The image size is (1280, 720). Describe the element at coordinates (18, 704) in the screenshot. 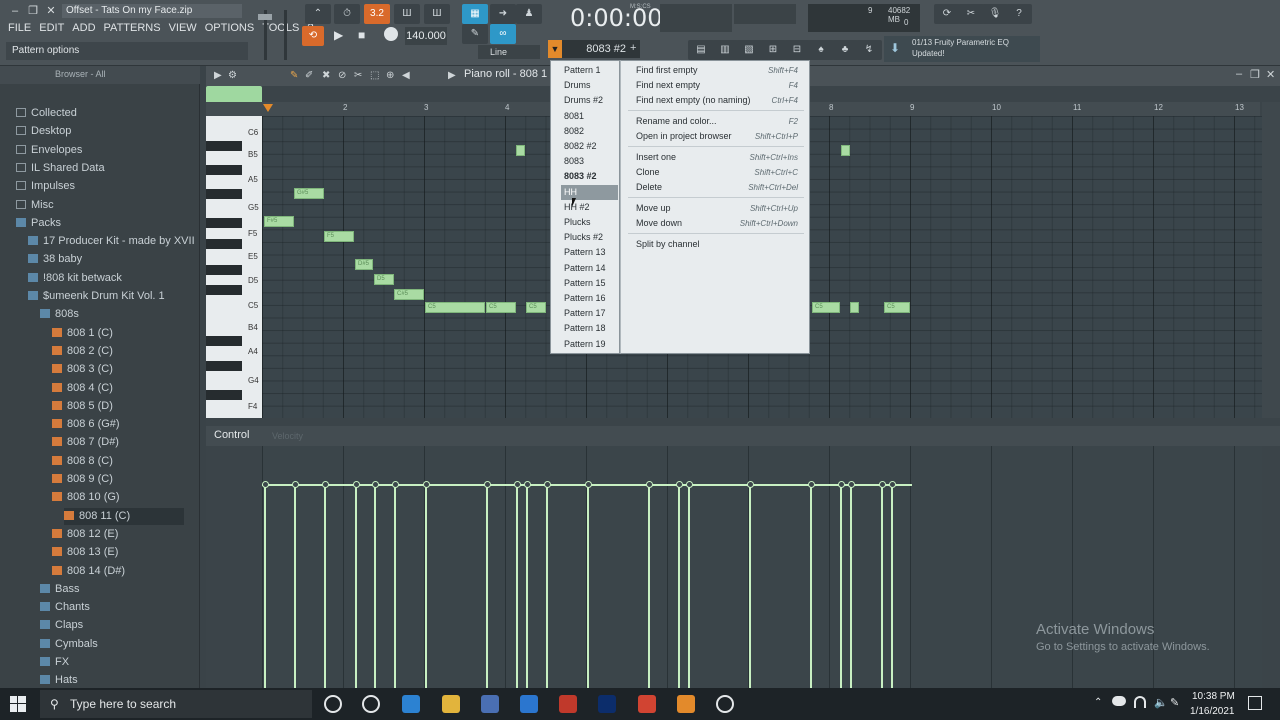

I see `windows-start-icon` at that location.